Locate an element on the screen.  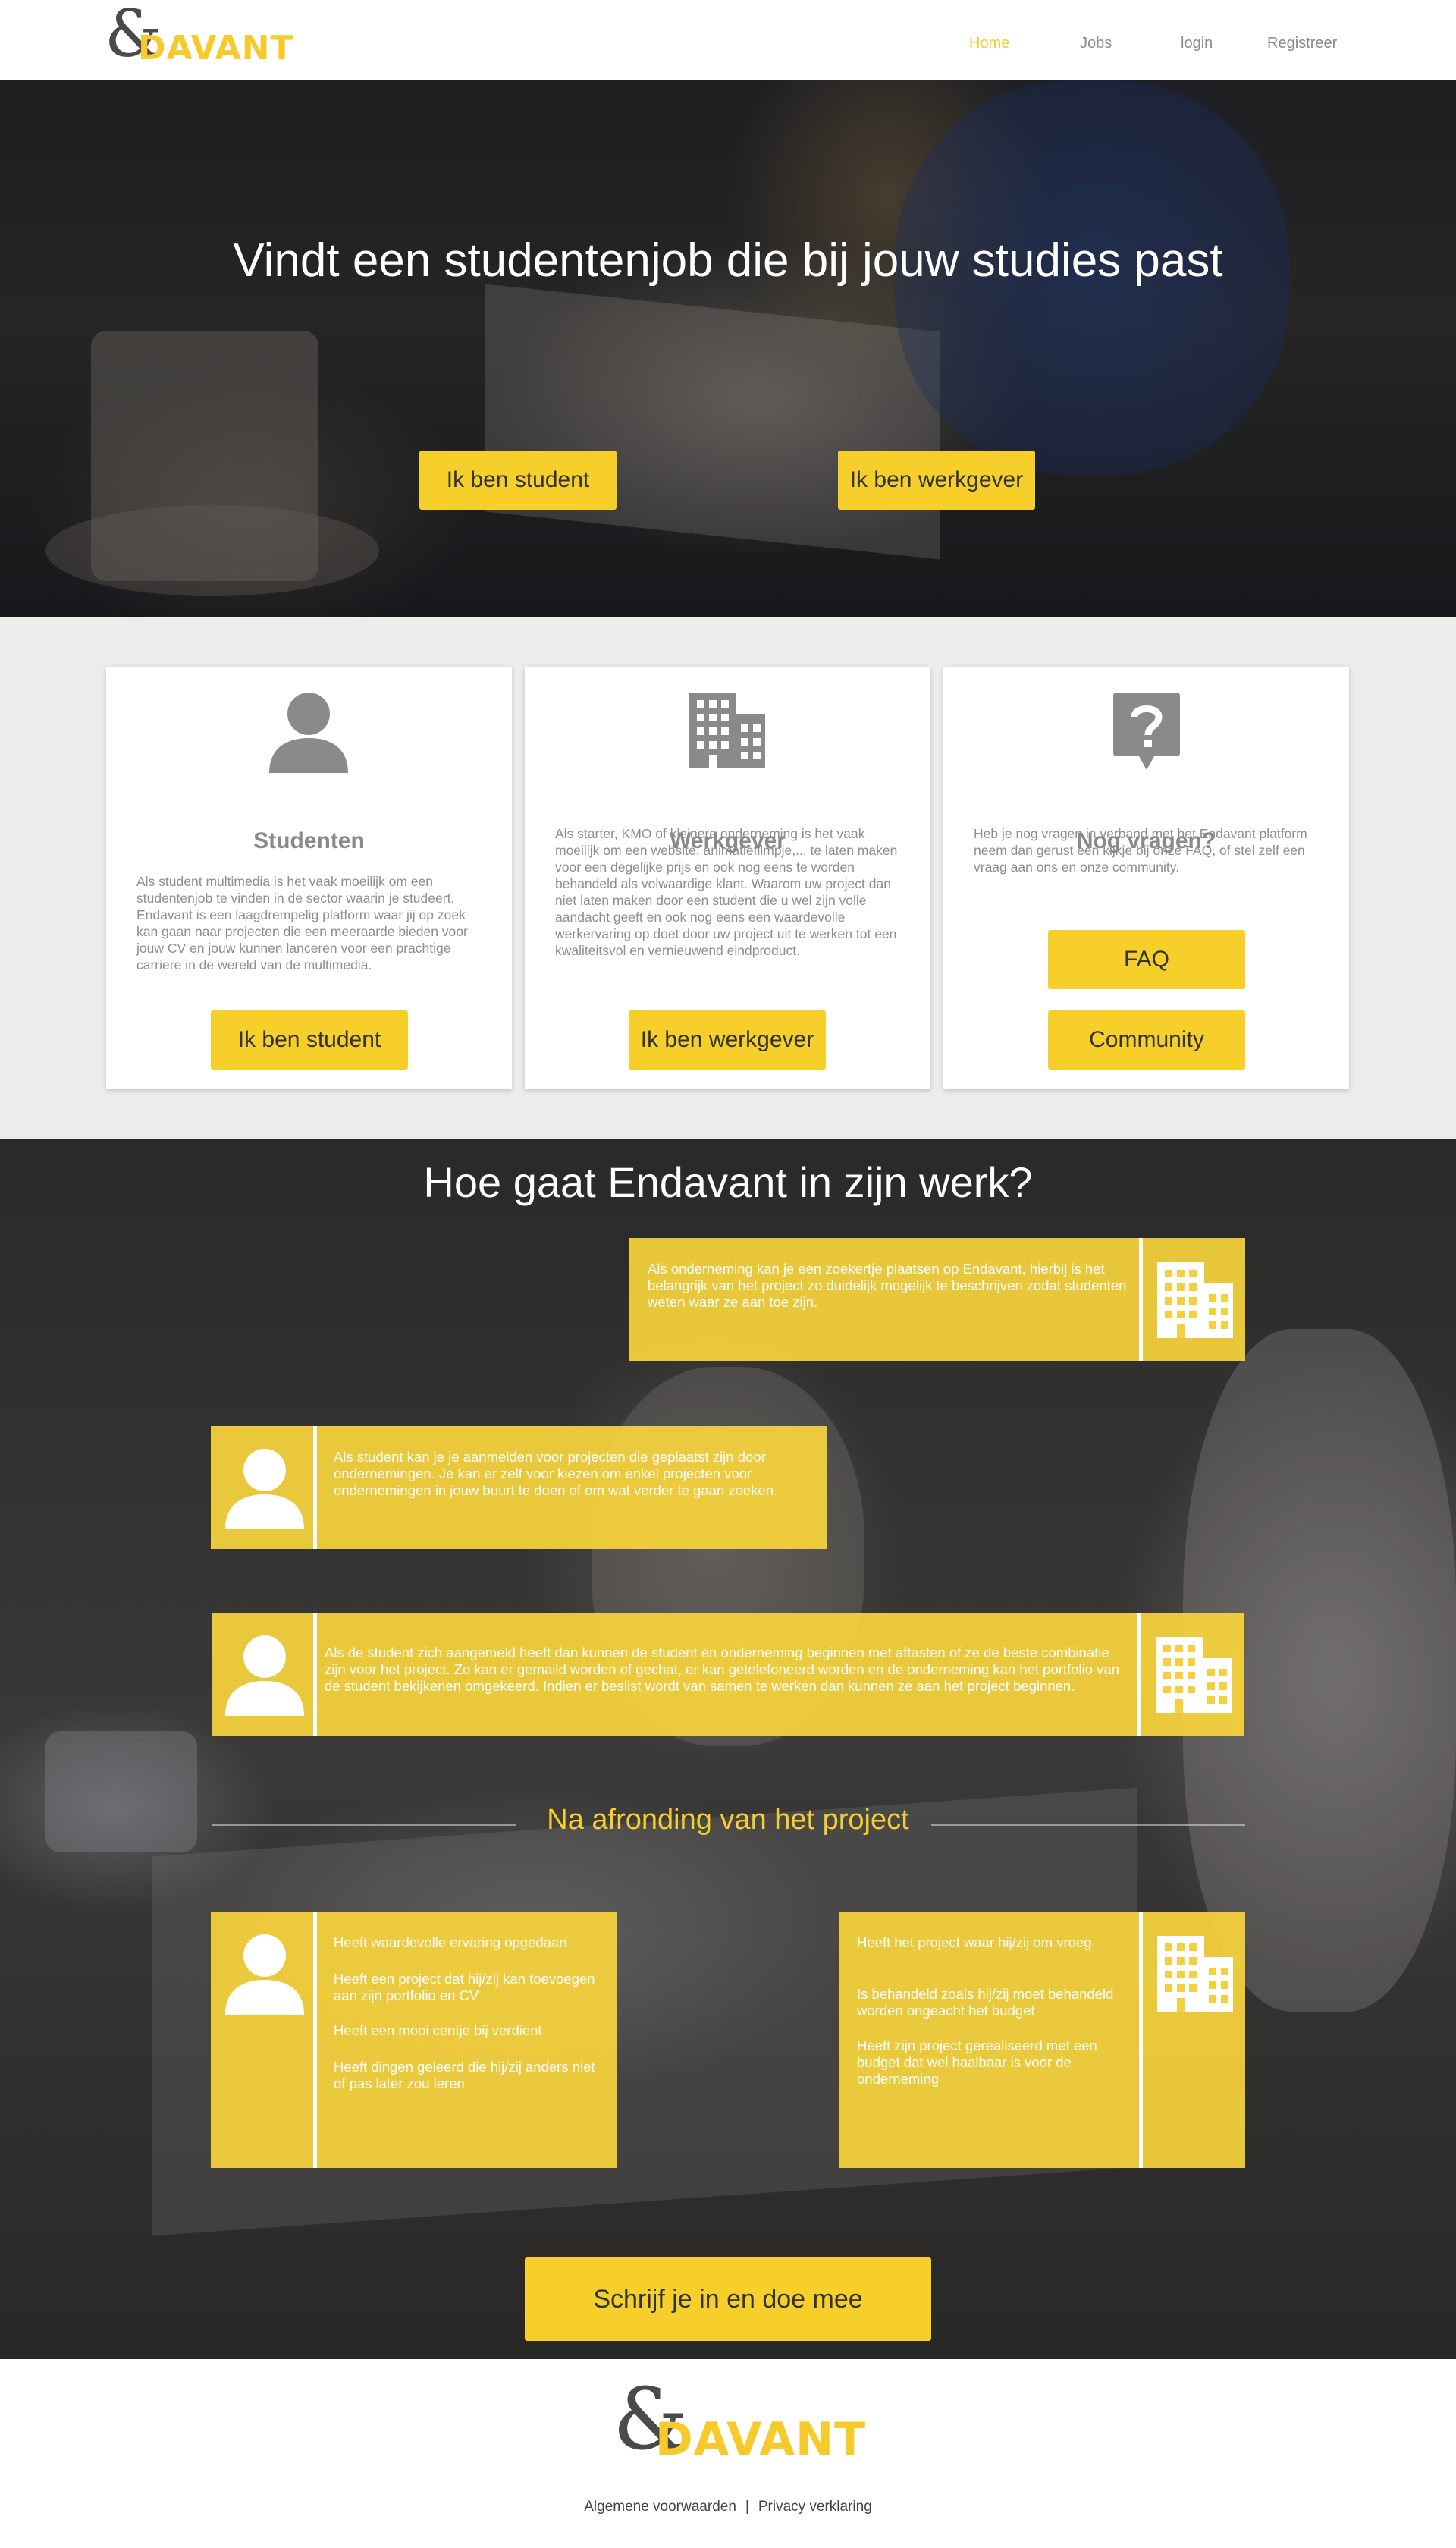
nav-home: Home is located at coordinates (989, 43).